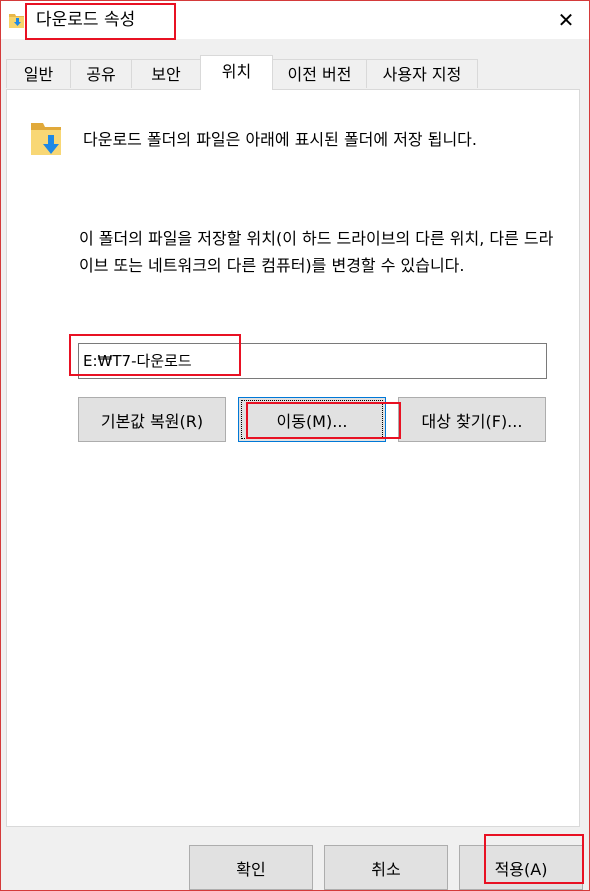  I want to click on tab-previous-versions: 이전 버전, so click(319, 73).